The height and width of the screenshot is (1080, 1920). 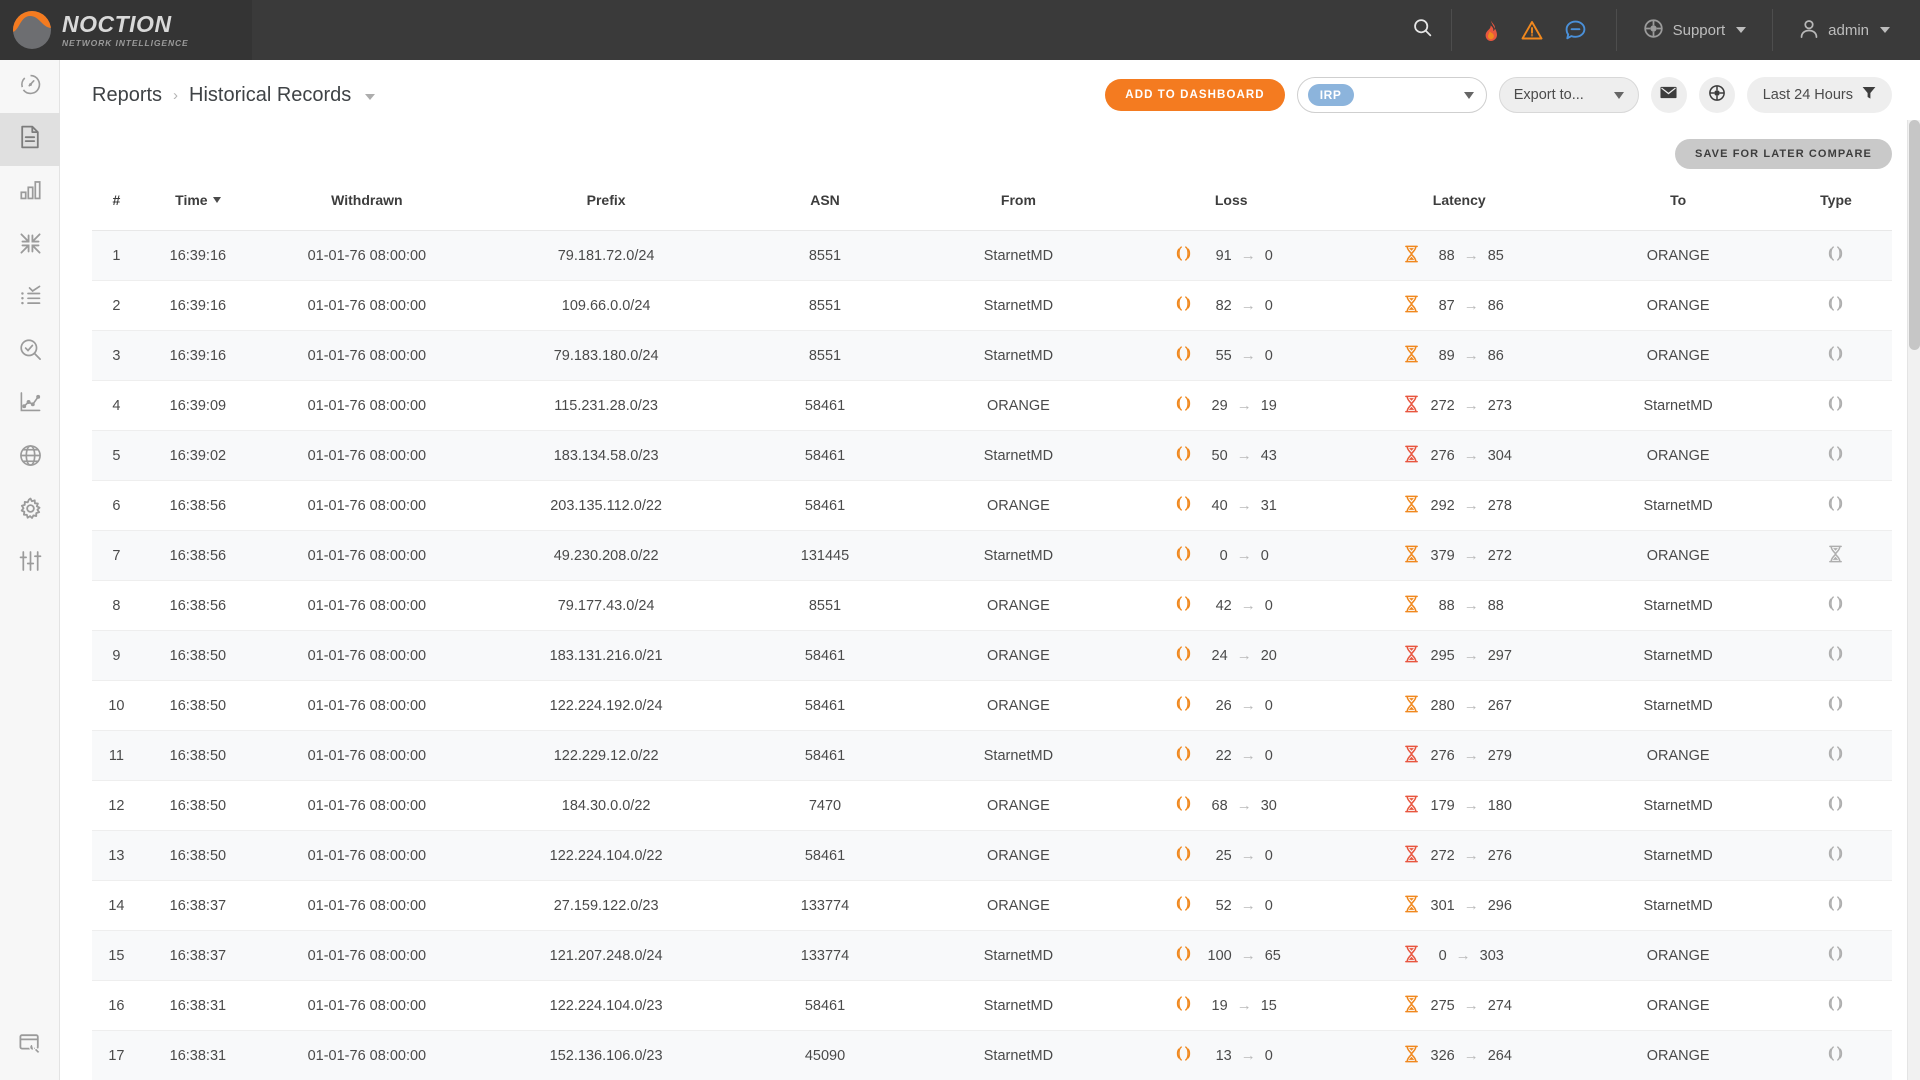 I want to click on chat-bubble-icon, so click(x=1575, y=30).